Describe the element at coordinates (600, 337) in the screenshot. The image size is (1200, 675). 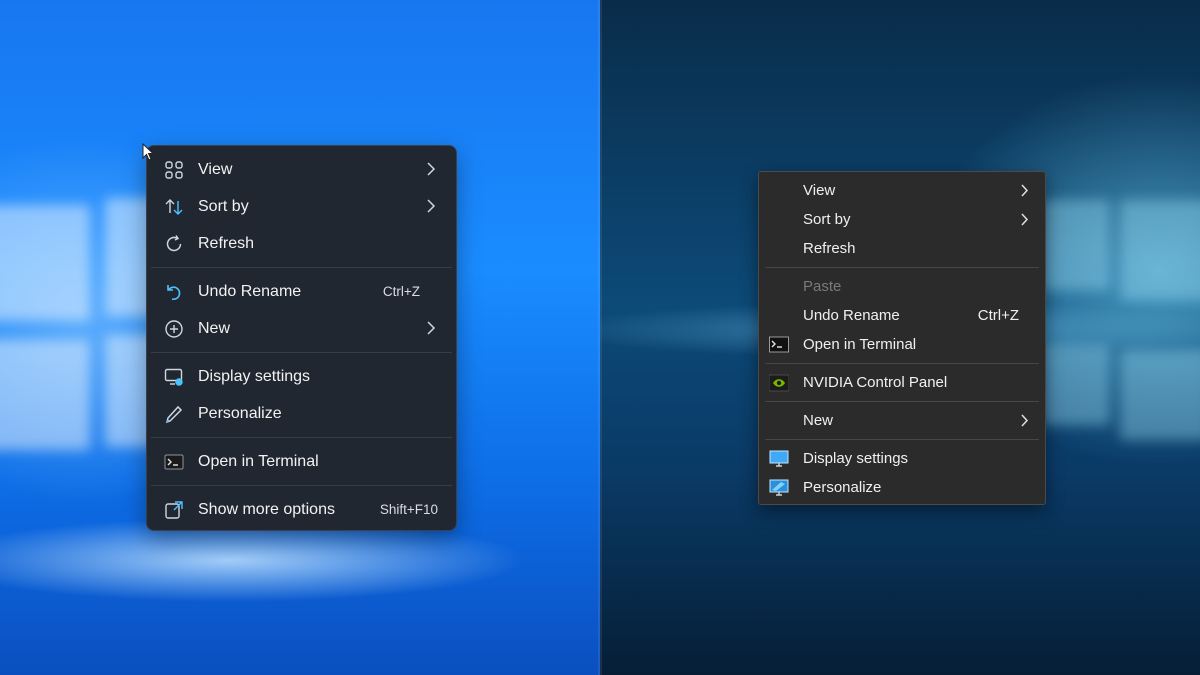
I see `split-divider` at that location.